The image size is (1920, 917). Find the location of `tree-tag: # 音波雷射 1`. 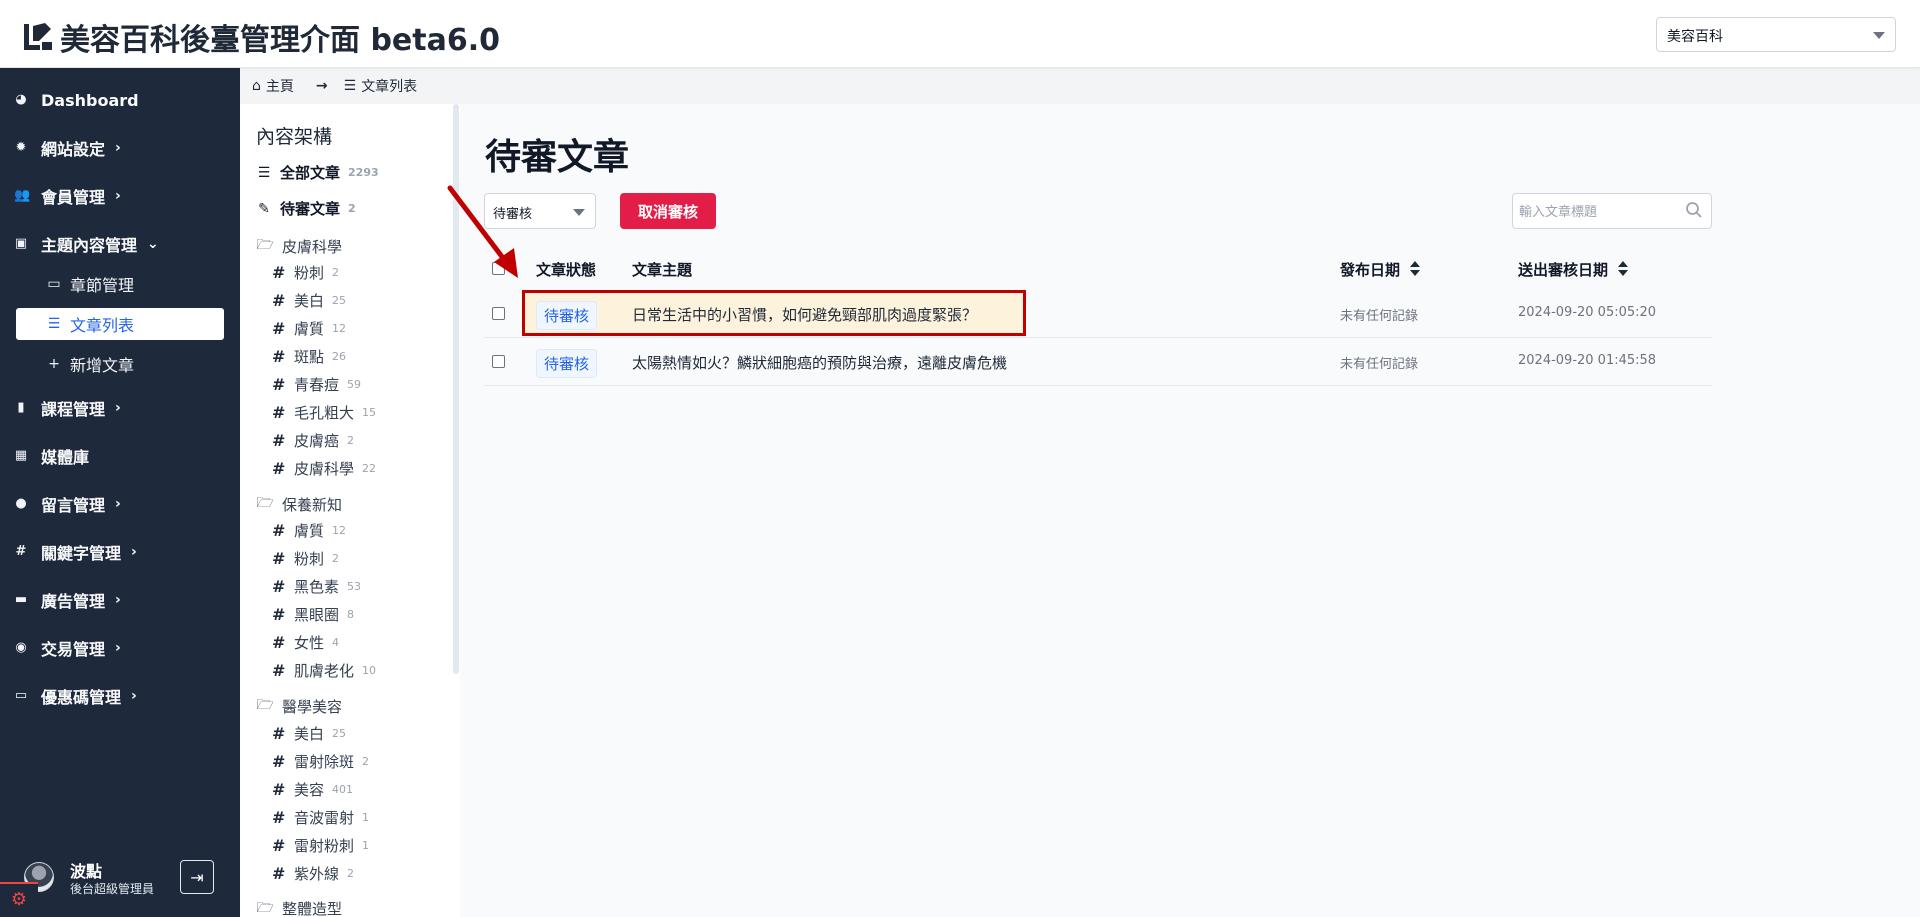

tree-tag: # 音波雷射 1 is located at coordinates (320, 817).